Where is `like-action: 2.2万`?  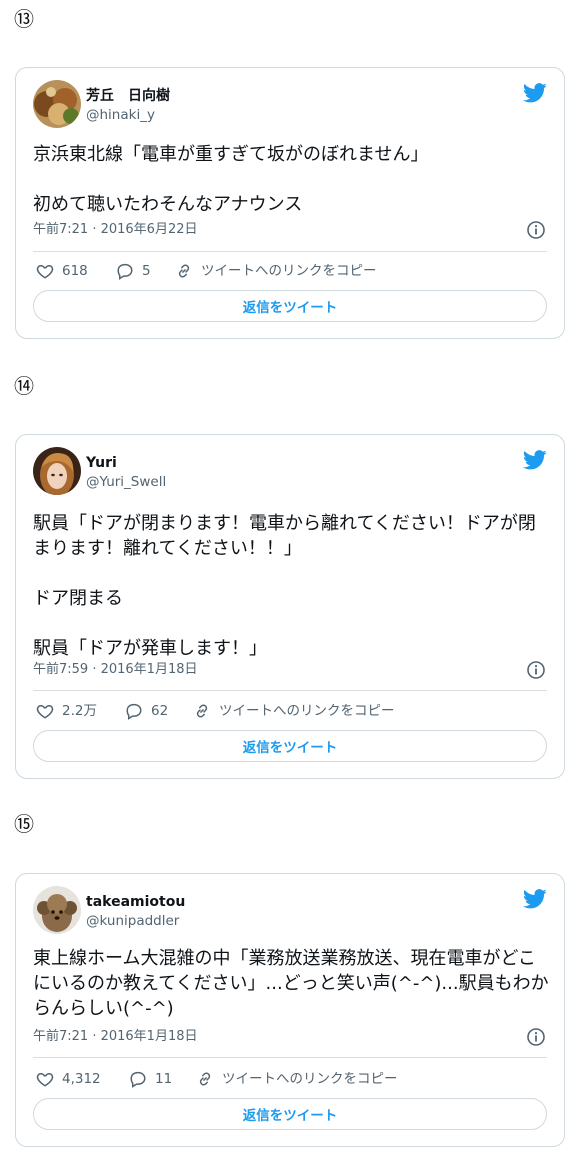
like-action: 2.2万 is located at coordinates (66, 711).